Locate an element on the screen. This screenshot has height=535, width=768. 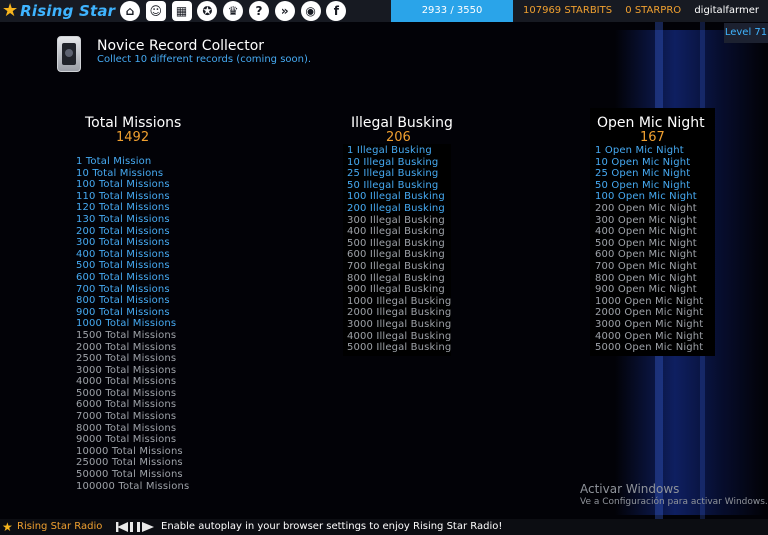
radio-label: Rising Star Radio is located at coordinates (60, 526).